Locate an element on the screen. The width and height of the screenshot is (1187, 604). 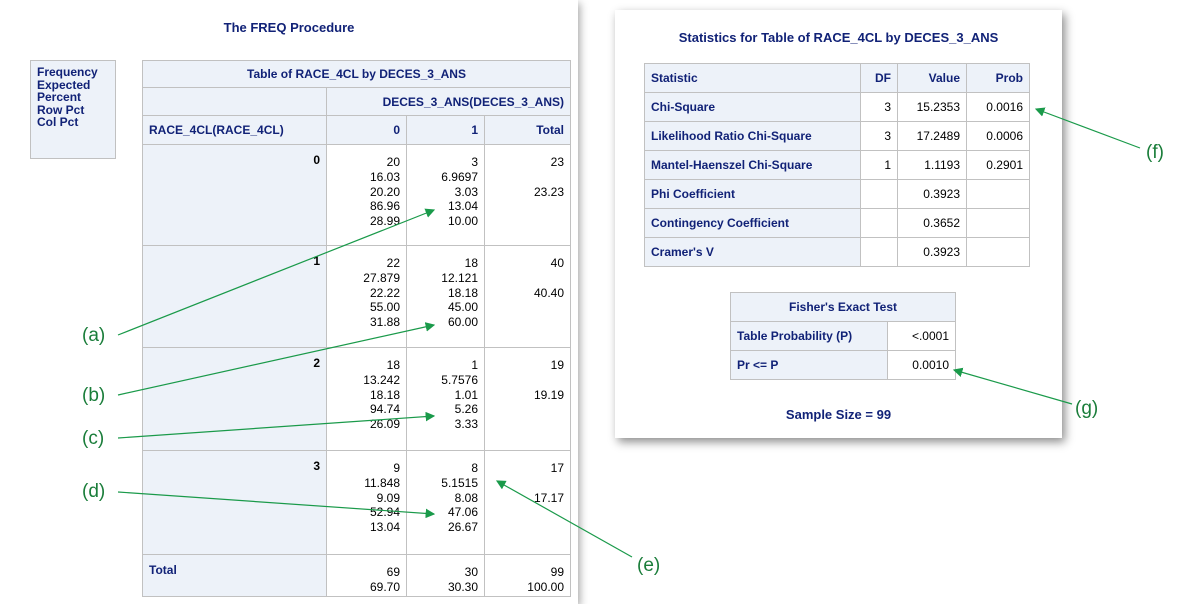
callout-arrow-f is located at coordinates (1087, 128).